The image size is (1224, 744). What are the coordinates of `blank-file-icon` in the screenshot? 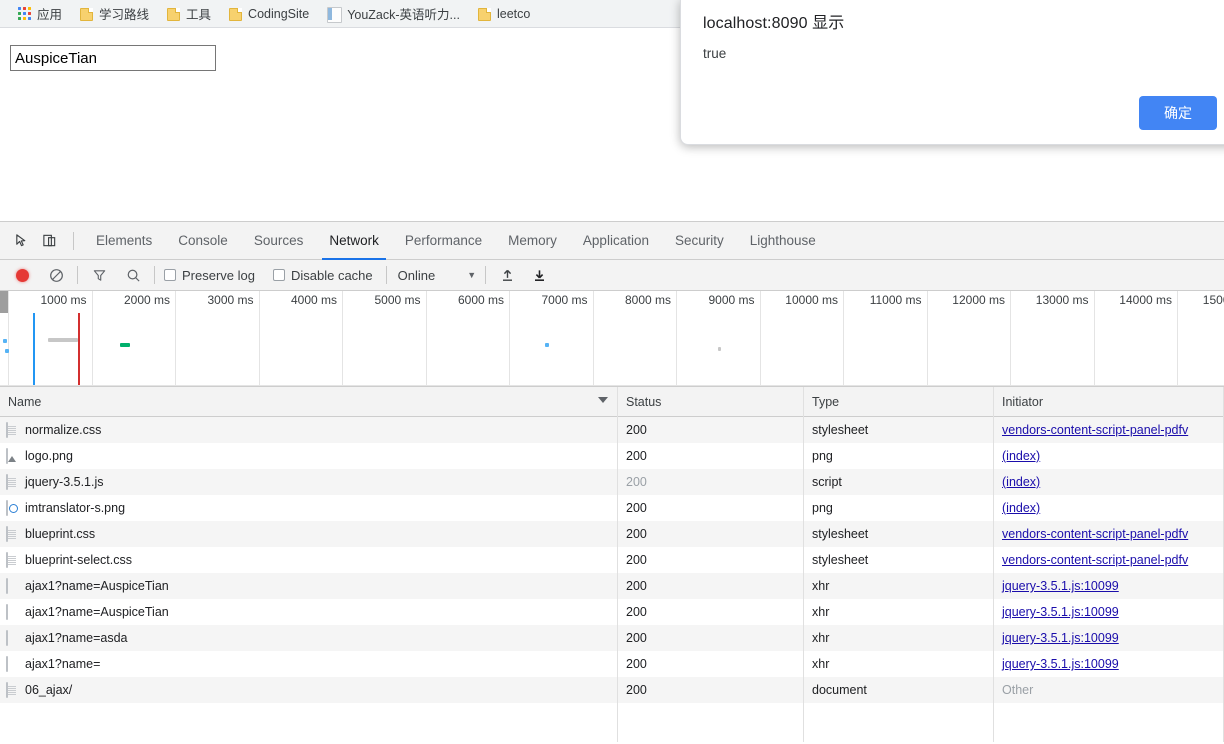 It's located at (12, 663).